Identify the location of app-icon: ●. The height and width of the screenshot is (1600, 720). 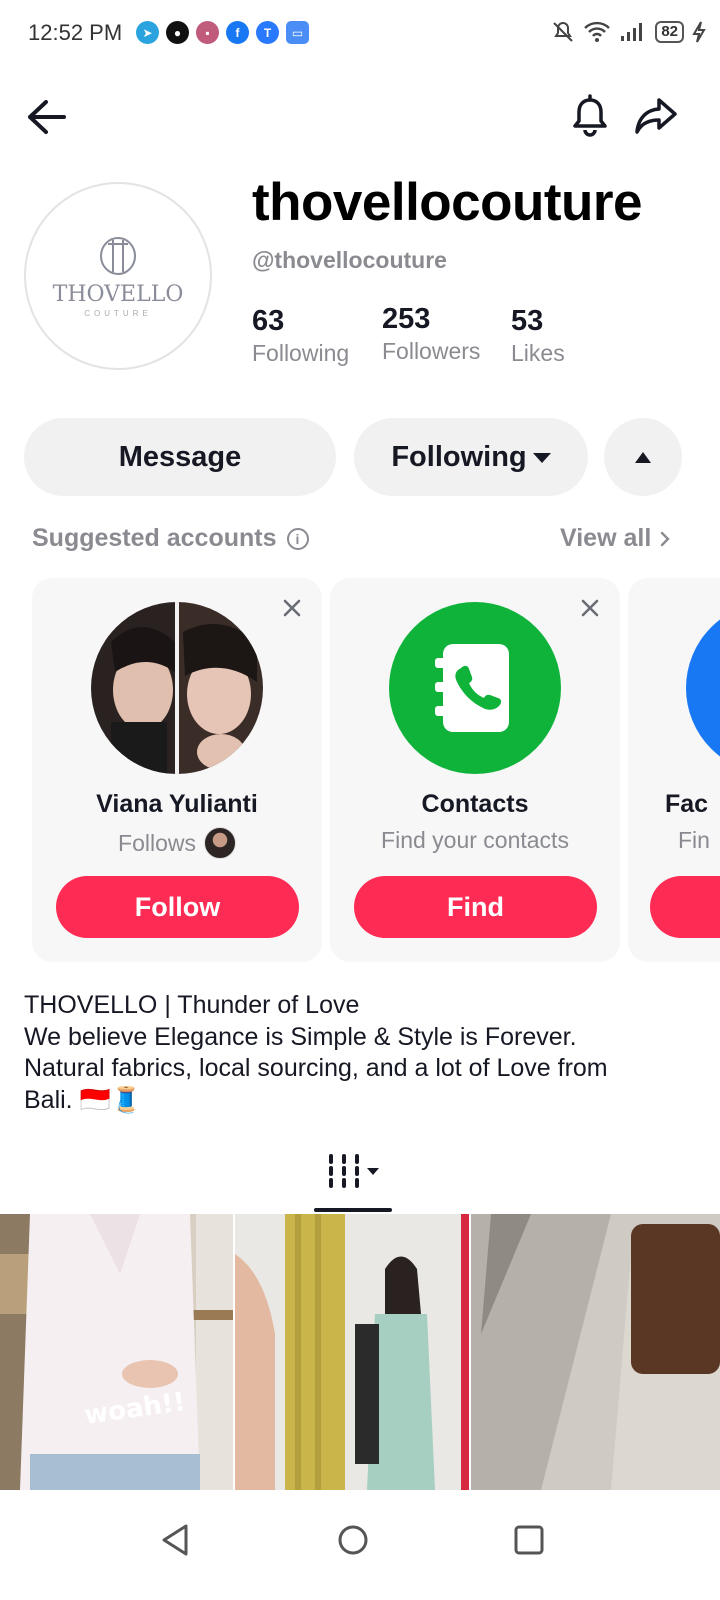
(177, 32).